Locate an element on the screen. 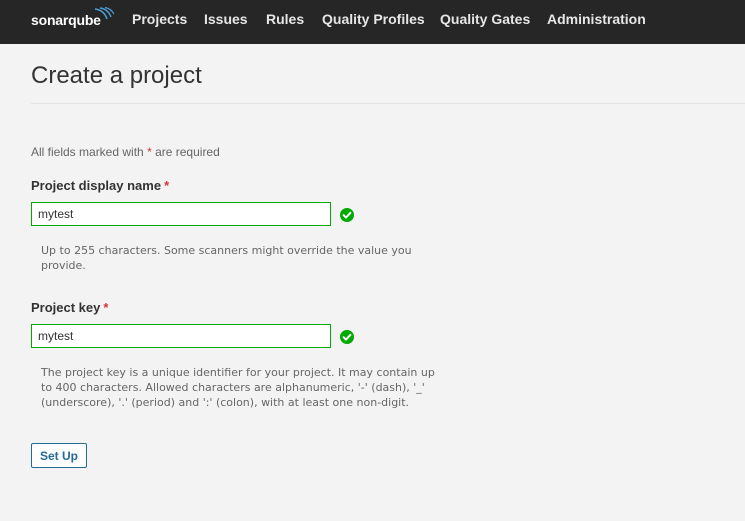 This screenshot has height=521, width=745. sonar-waves-icon is located at coordinates (104, 13).